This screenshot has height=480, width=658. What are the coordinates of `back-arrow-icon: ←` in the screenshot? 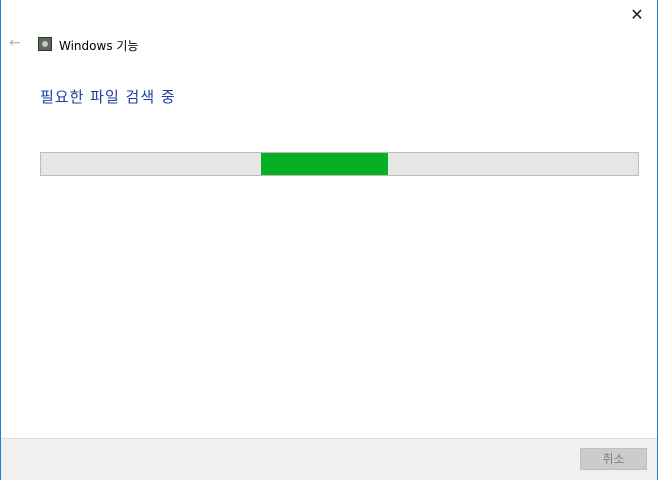 It's located at (15, 43).